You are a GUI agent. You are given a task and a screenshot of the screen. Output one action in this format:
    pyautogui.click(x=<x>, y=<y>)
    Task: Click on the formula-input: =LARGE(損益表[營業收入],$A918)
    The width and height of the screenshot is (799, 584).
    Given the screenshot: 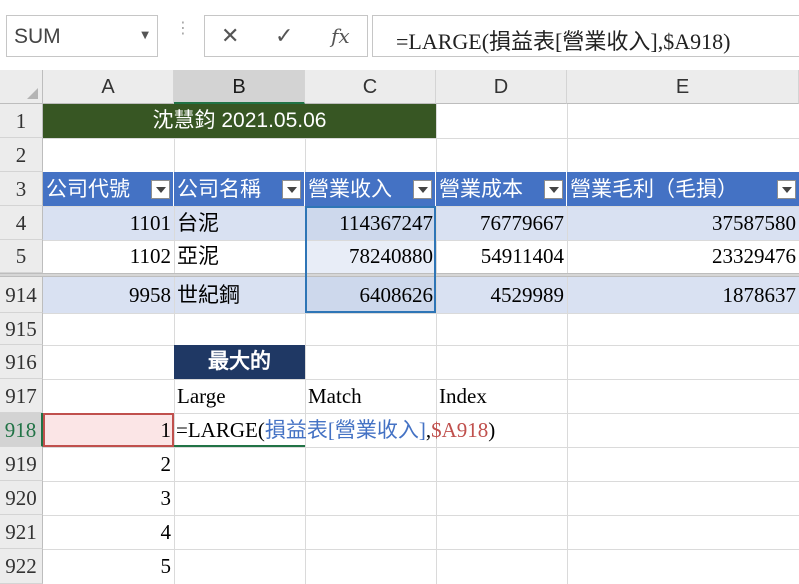 What is the action you would take?
    pyautogui.click(x=585, y=36)
    